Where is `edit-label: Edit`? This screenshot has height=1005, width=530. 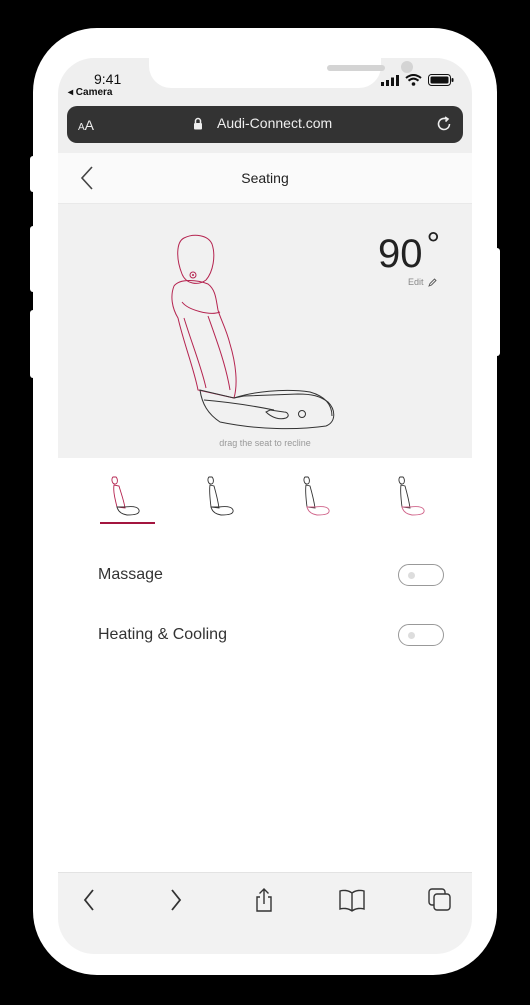 edit-label: Edit is located at coordinates (416, 282).